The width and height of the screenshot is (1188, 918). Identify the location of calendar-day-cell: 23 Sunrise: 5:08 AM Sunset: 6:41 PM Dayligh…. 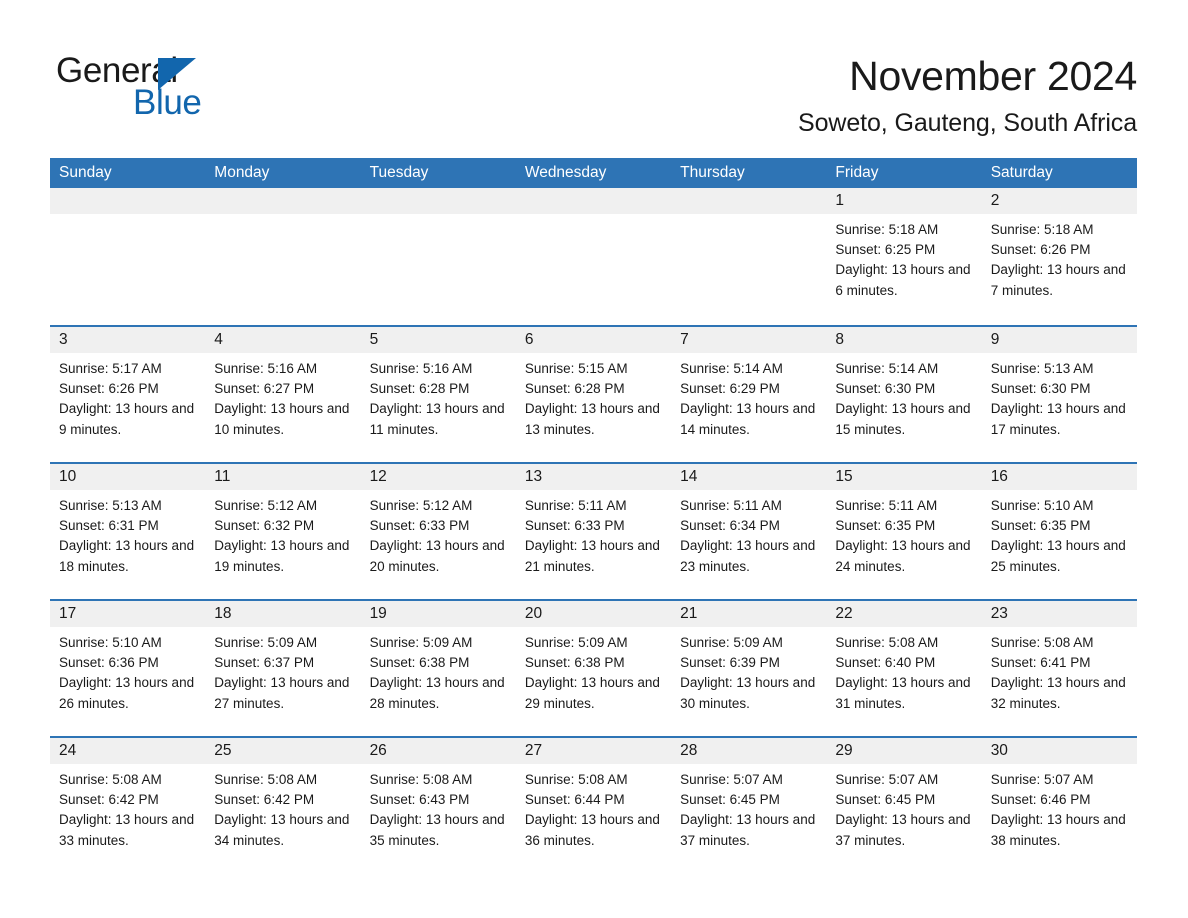
(1059, 668).